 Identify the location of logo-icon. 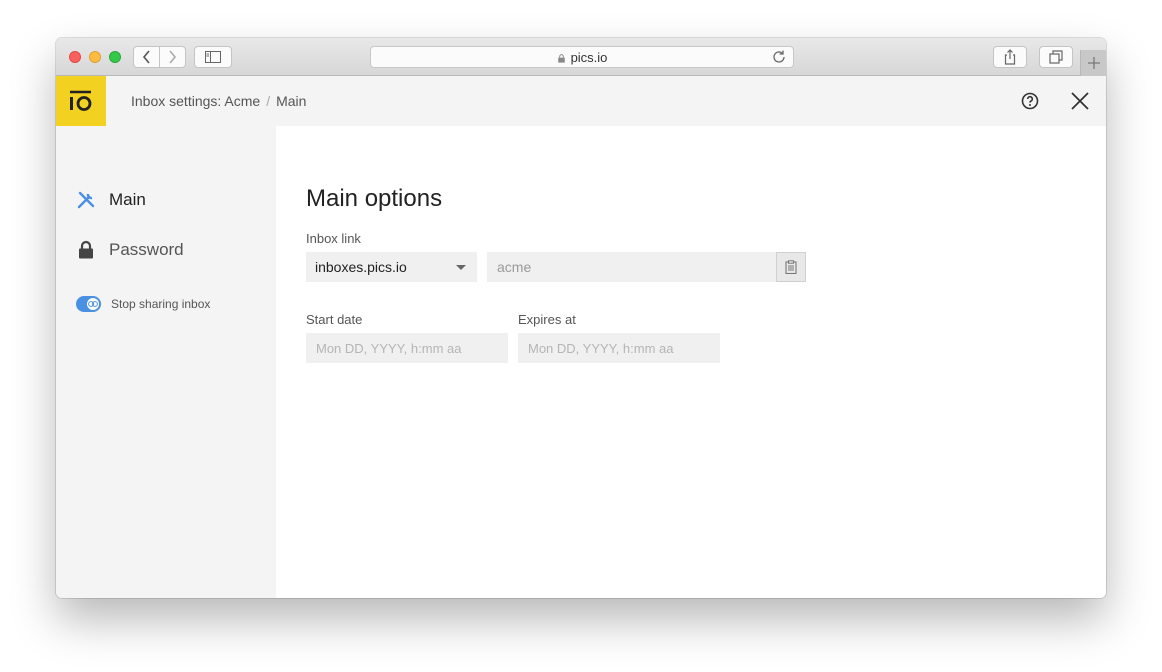
(81, 101).